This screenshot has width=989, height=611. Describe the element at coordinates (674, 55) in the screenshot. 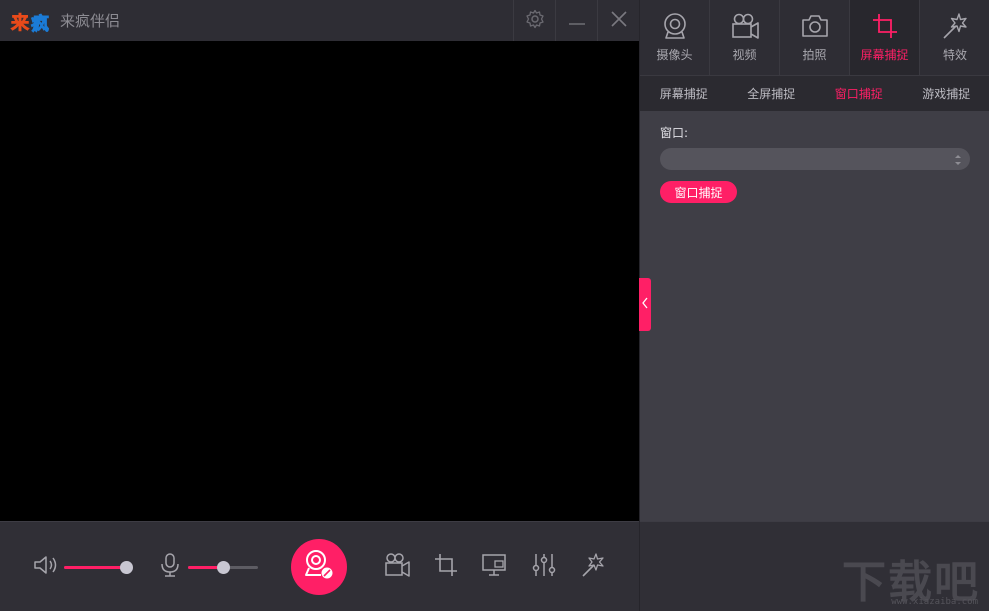

I see `tab-label: 摄像头` at that location.